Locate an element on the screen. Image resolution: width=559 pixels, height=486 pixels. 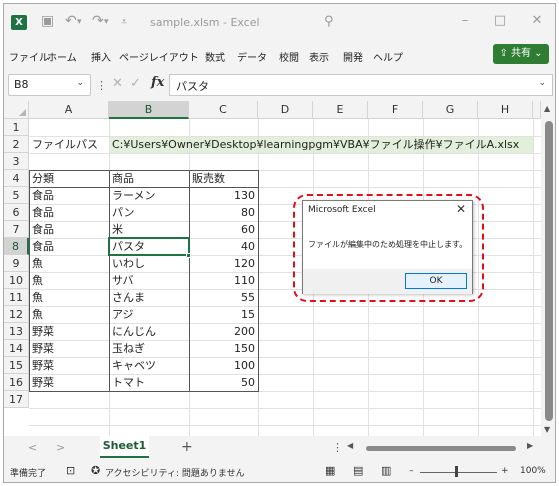
redo-icon: ↷ is located at coordinates (98, 21).